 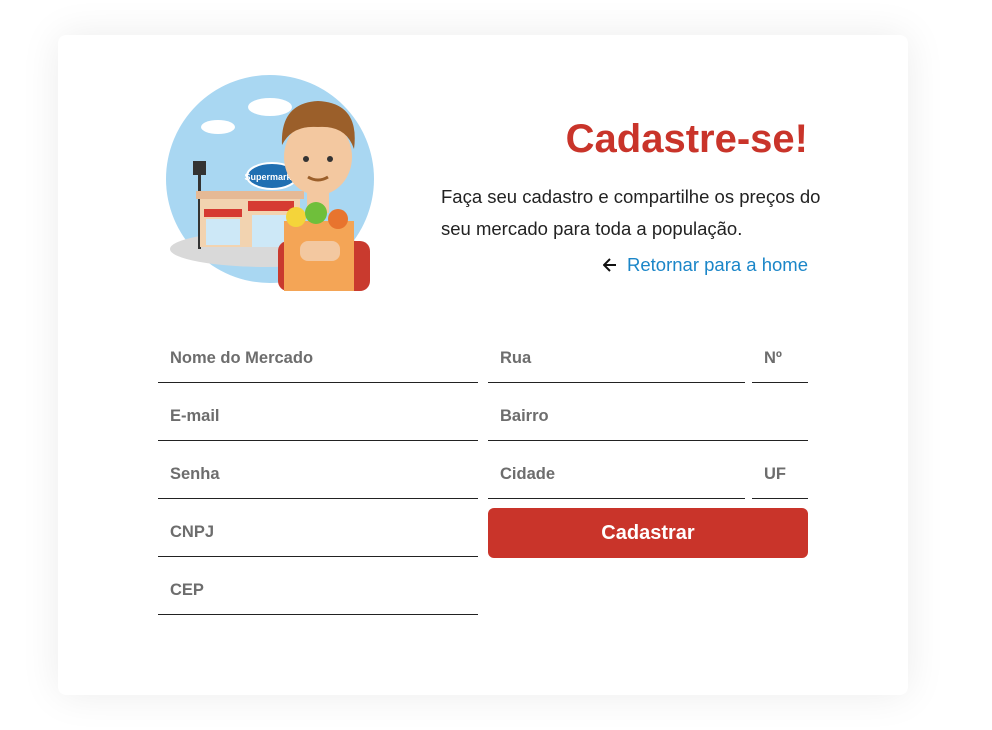 What do you see at coordinates (717, 264) in the screenshot?
I see `back-to-home-label: Retornar para a home` at bounding box center [717, 264].